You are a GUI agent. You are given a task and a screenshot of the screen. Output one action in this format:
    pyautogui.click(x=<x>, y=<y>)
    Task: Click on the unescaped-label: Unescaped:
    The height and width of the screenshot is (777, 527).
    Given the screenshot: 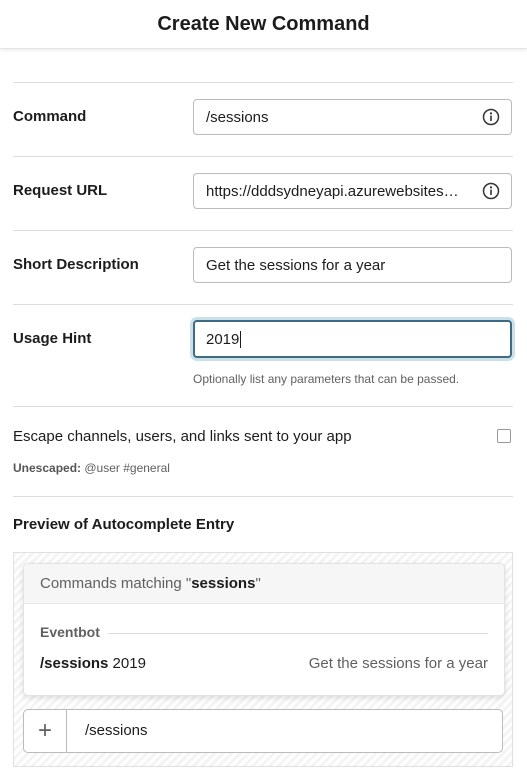 What is the action you would take?
    pyautogui.click(x=47, y=468)
    